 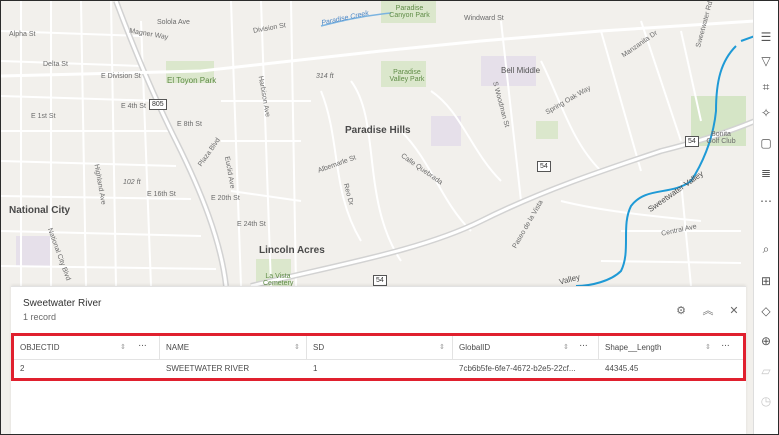 I want to click on map-label-e-24th-st: E 24th St, so click(x=251, y=224).